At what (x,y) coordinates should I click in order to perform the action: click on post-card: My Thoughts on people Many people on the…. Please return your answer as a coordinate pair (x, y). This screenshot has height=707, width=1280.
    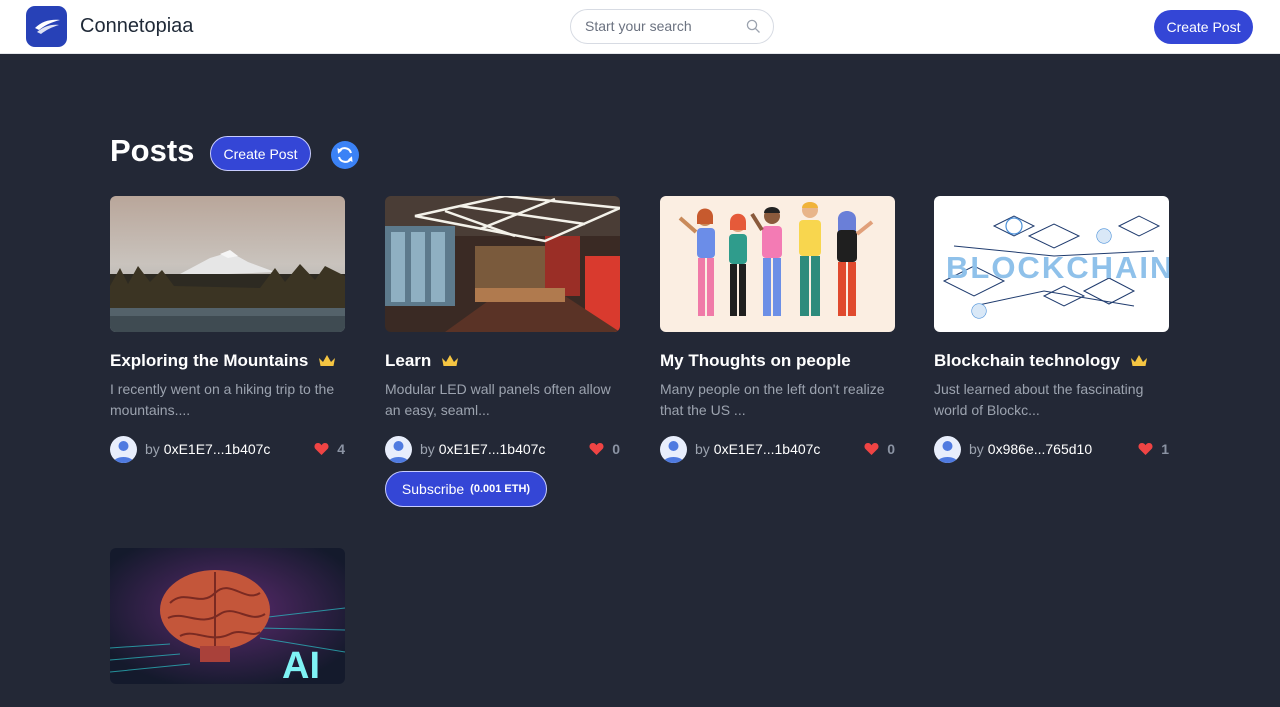
    Looking at the image, I should click on (777, 329).